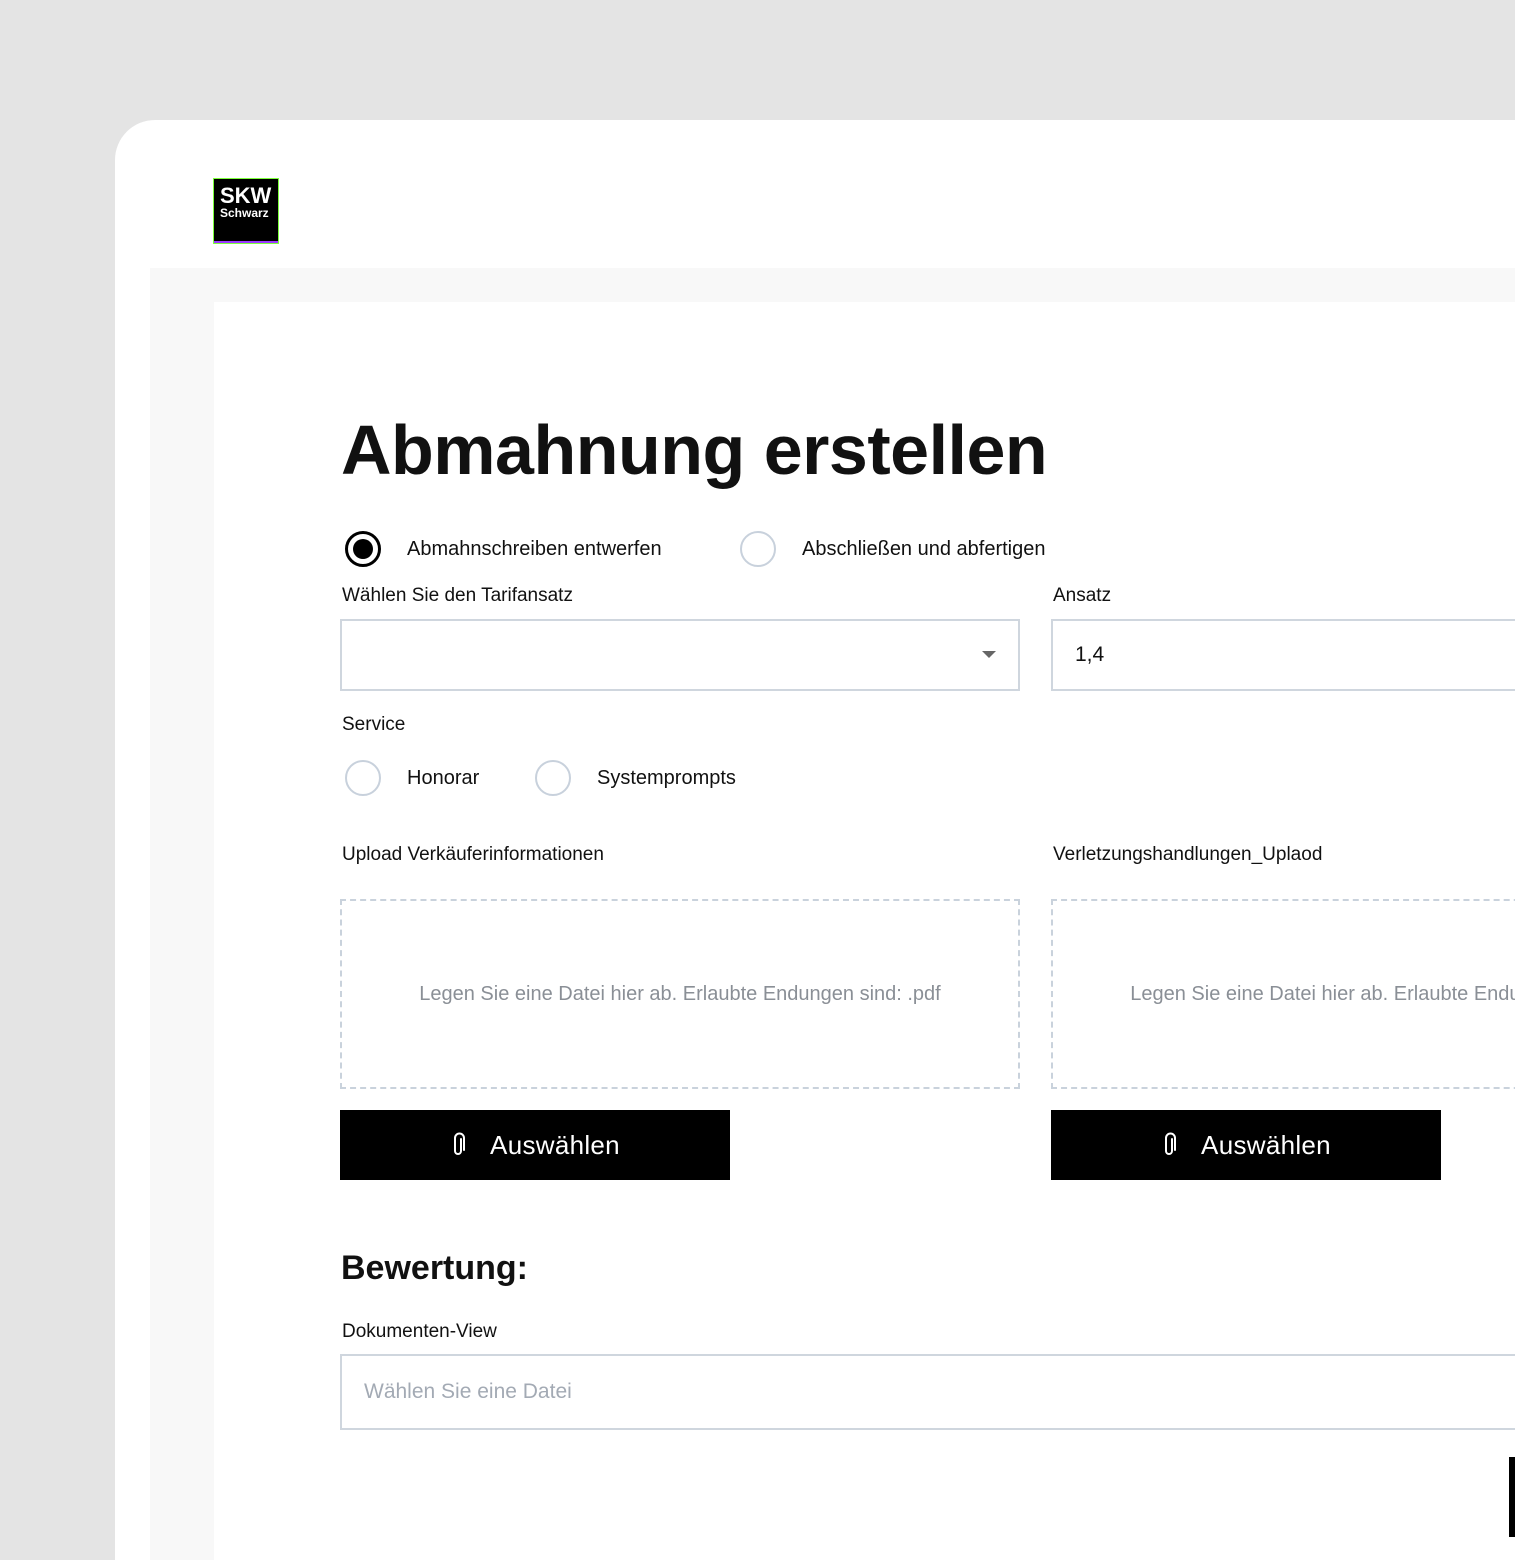  What do you see at coordinates (989, 654) in the screenshot?
I see `chevron-down-icon` at bounding box center [989, 654].